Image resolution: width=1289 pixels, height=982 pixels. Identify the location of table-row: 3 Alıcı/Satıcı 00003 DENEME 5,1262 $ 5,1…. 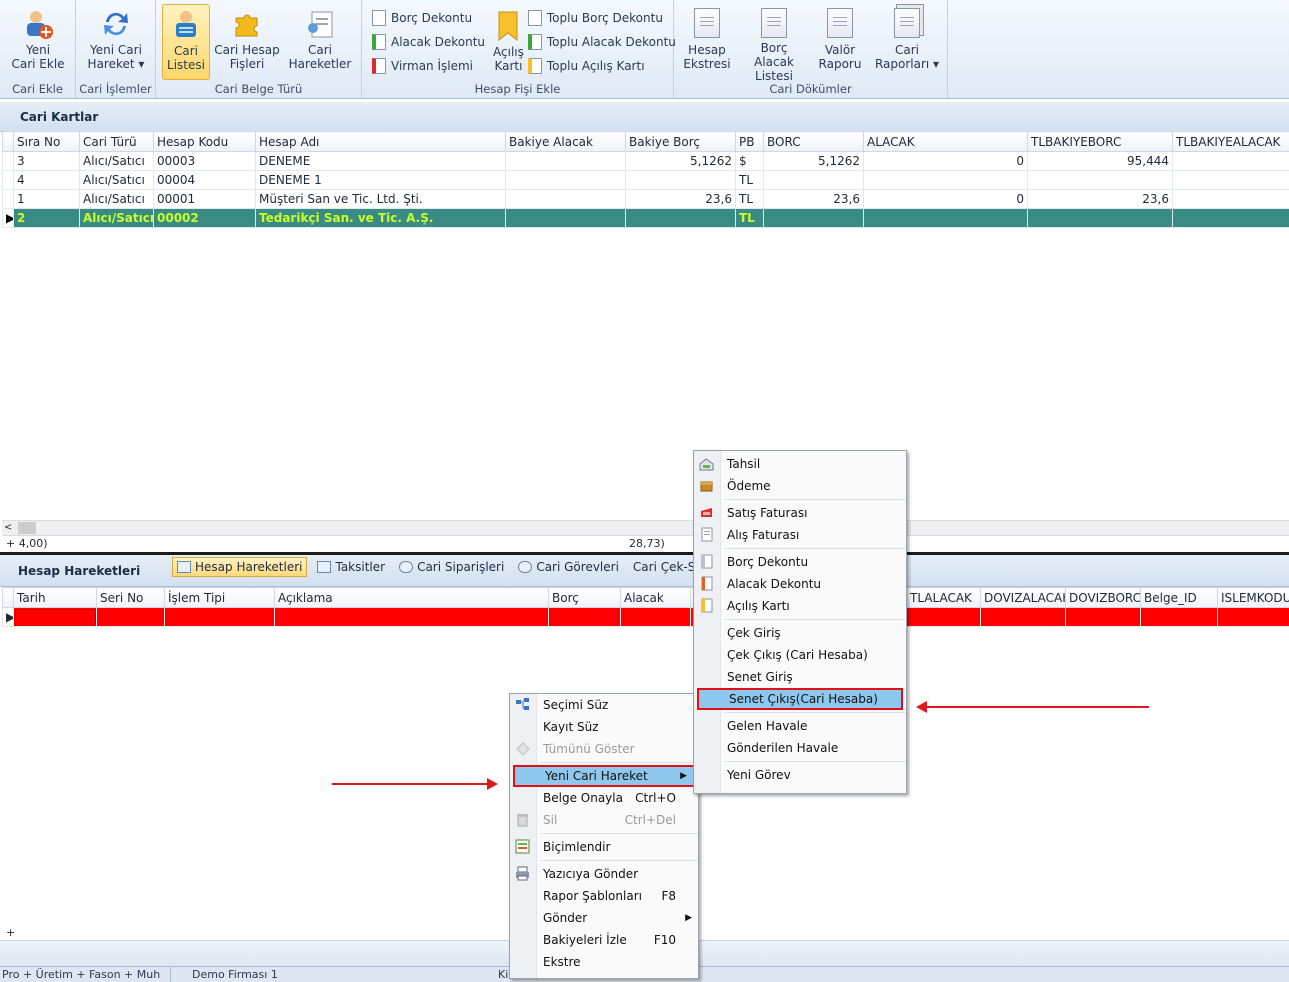
(645, 161).